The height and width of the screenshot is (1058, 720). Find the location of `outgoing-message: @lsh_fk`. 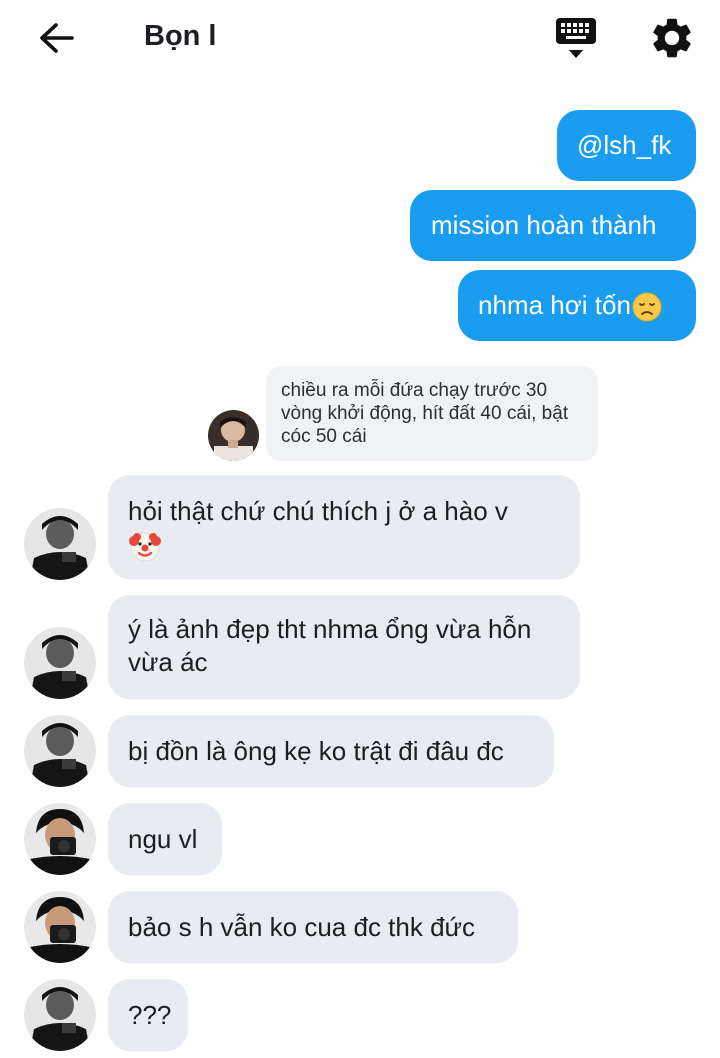

outgoing-message: @lsh_fk is located at coordinates (626, 145).